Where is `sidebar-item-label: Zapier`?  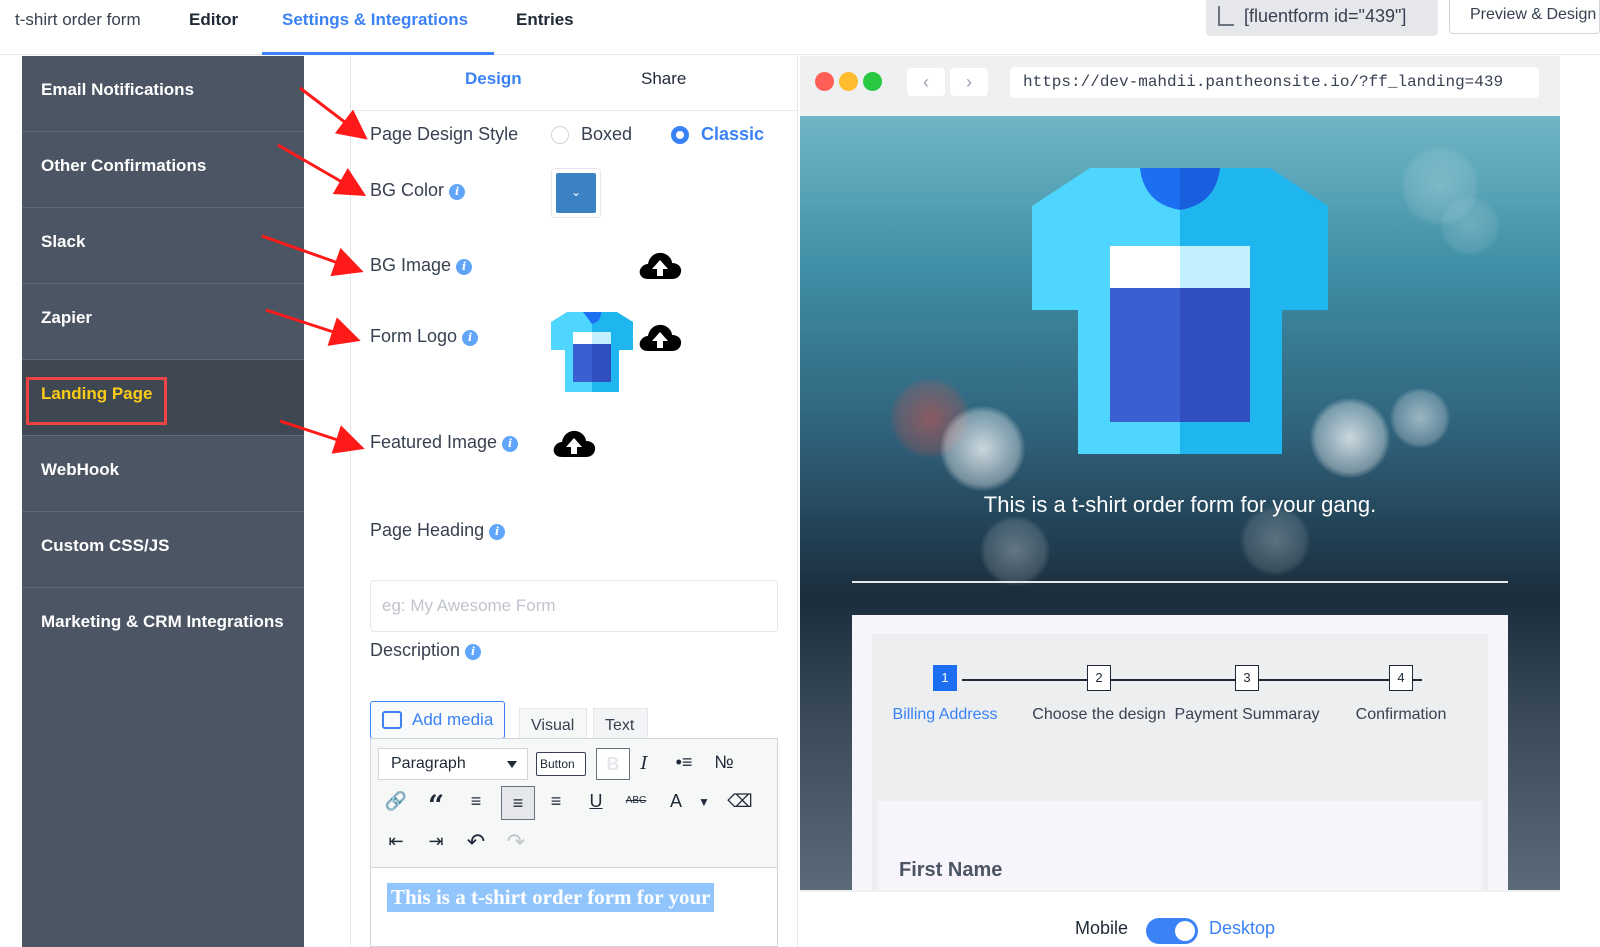
sidebar-item-label: Zapier is located at coordinates (67, 317).